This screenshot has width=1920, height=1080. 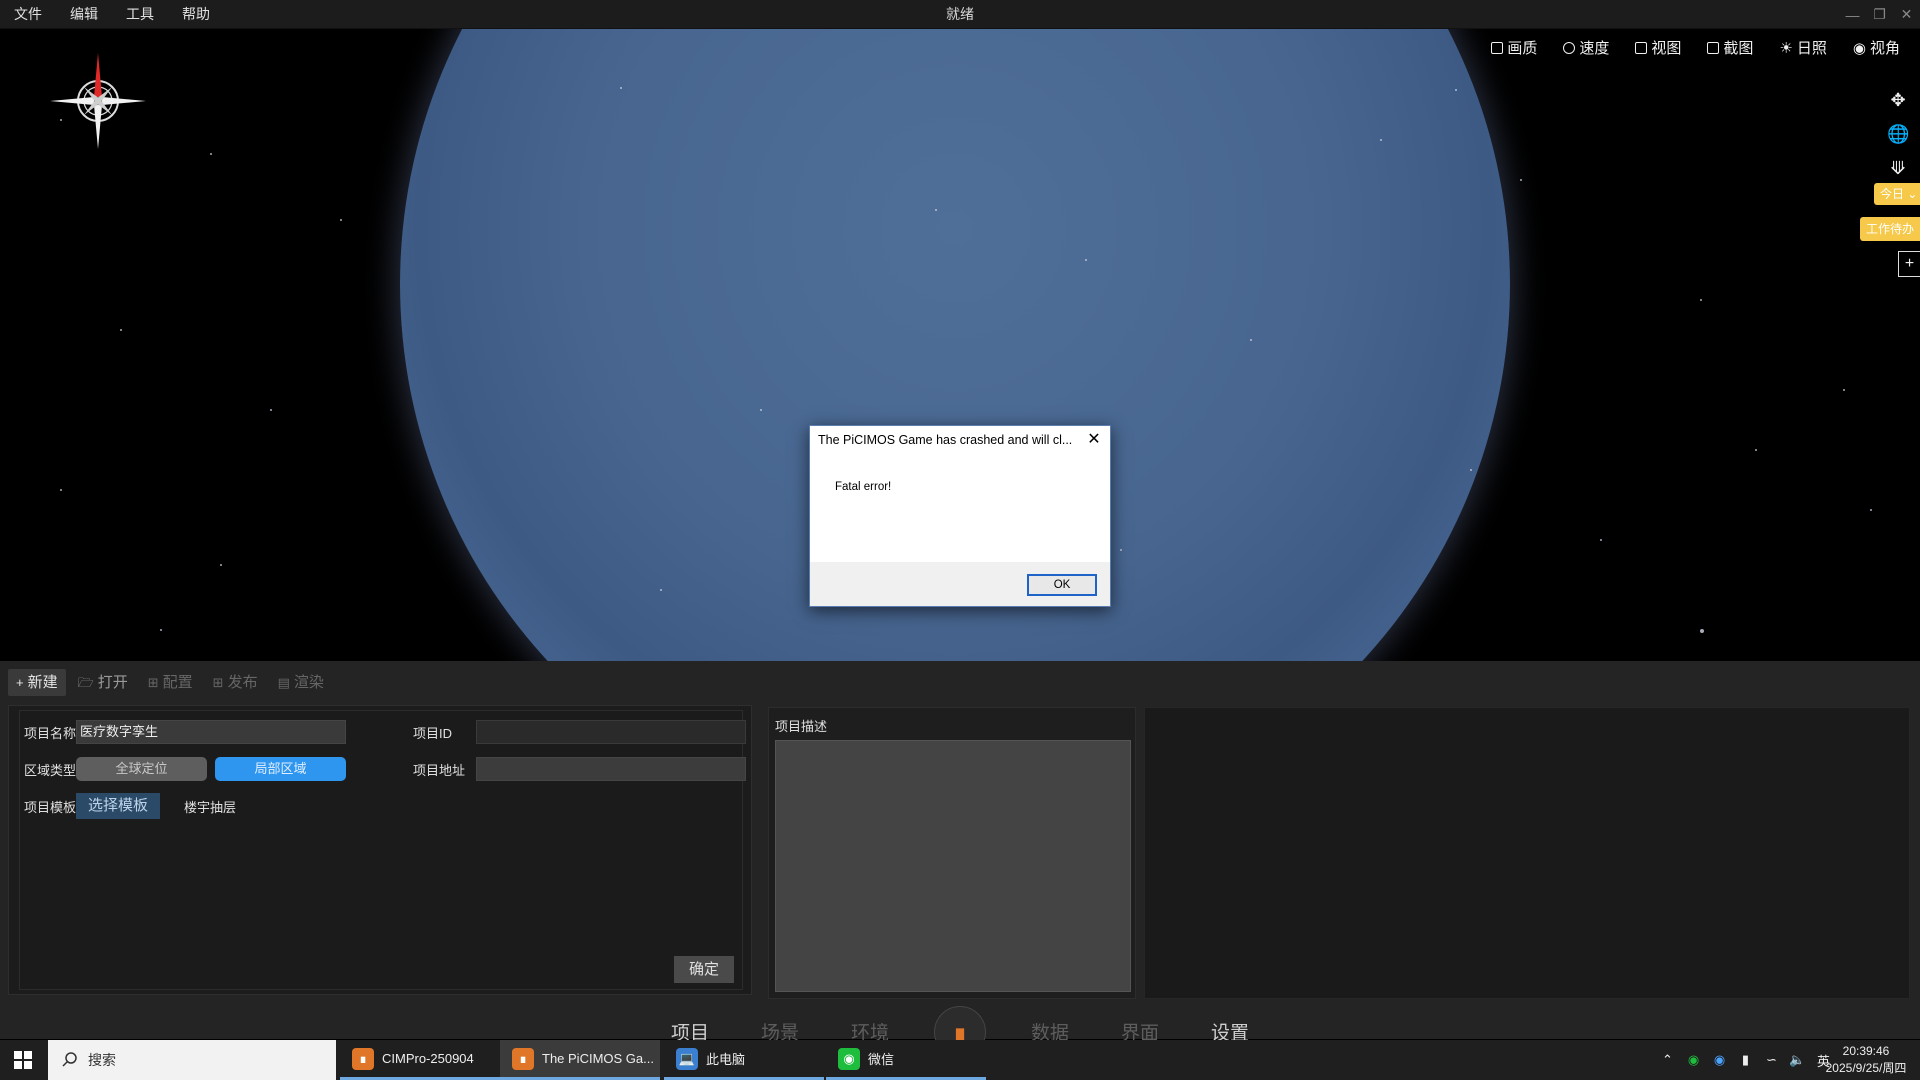 I want to click on clock-time: 20:39:46, so click(x=1866, y=1051).